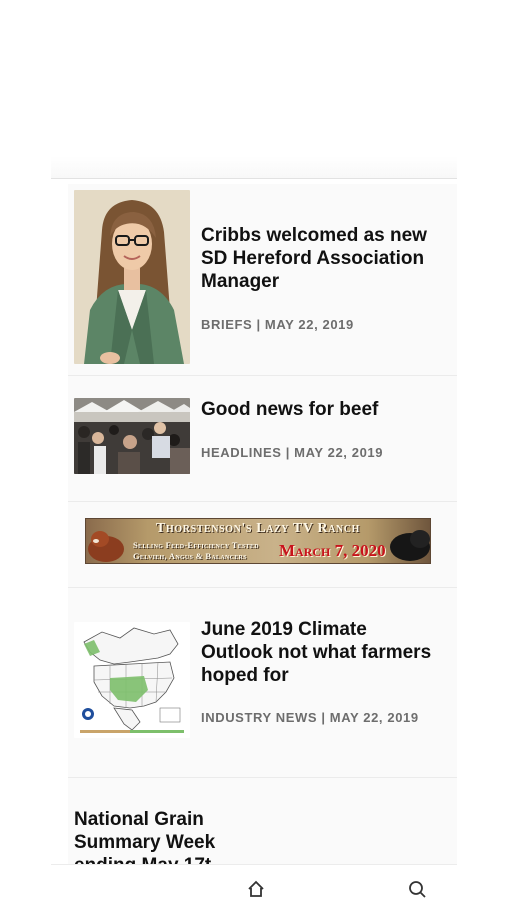  I want to click on north-america-map, so click(132, 680).